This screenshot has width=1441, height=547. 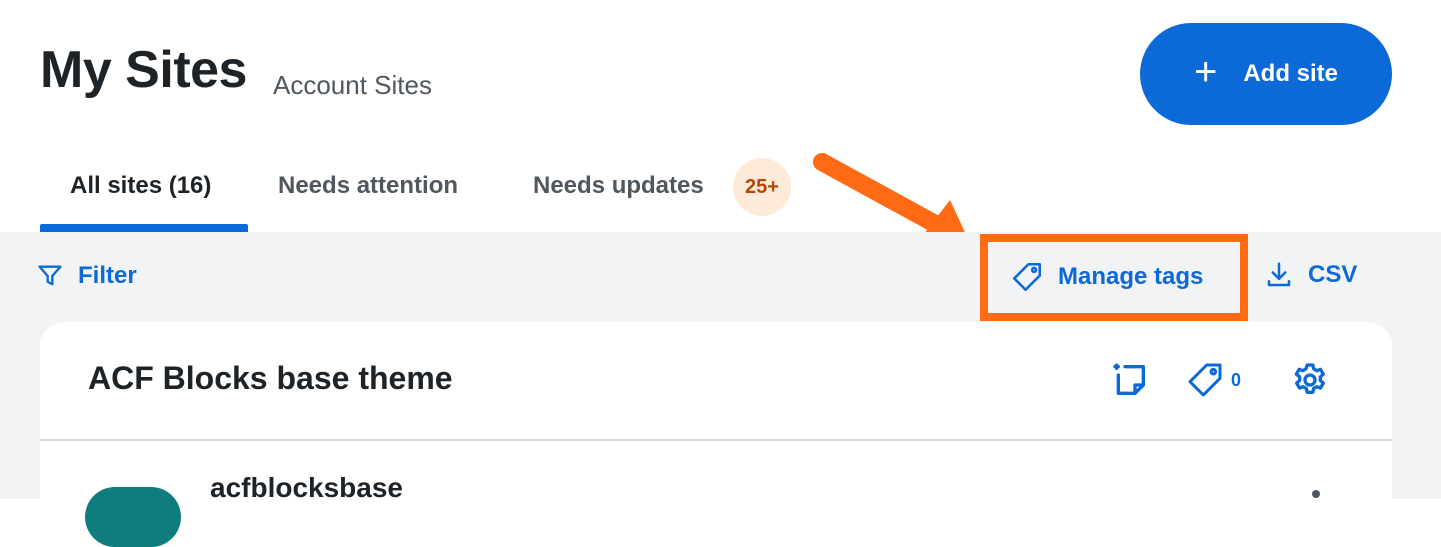 I want to click on page-title: My Sites, so click(x=143, y=70).